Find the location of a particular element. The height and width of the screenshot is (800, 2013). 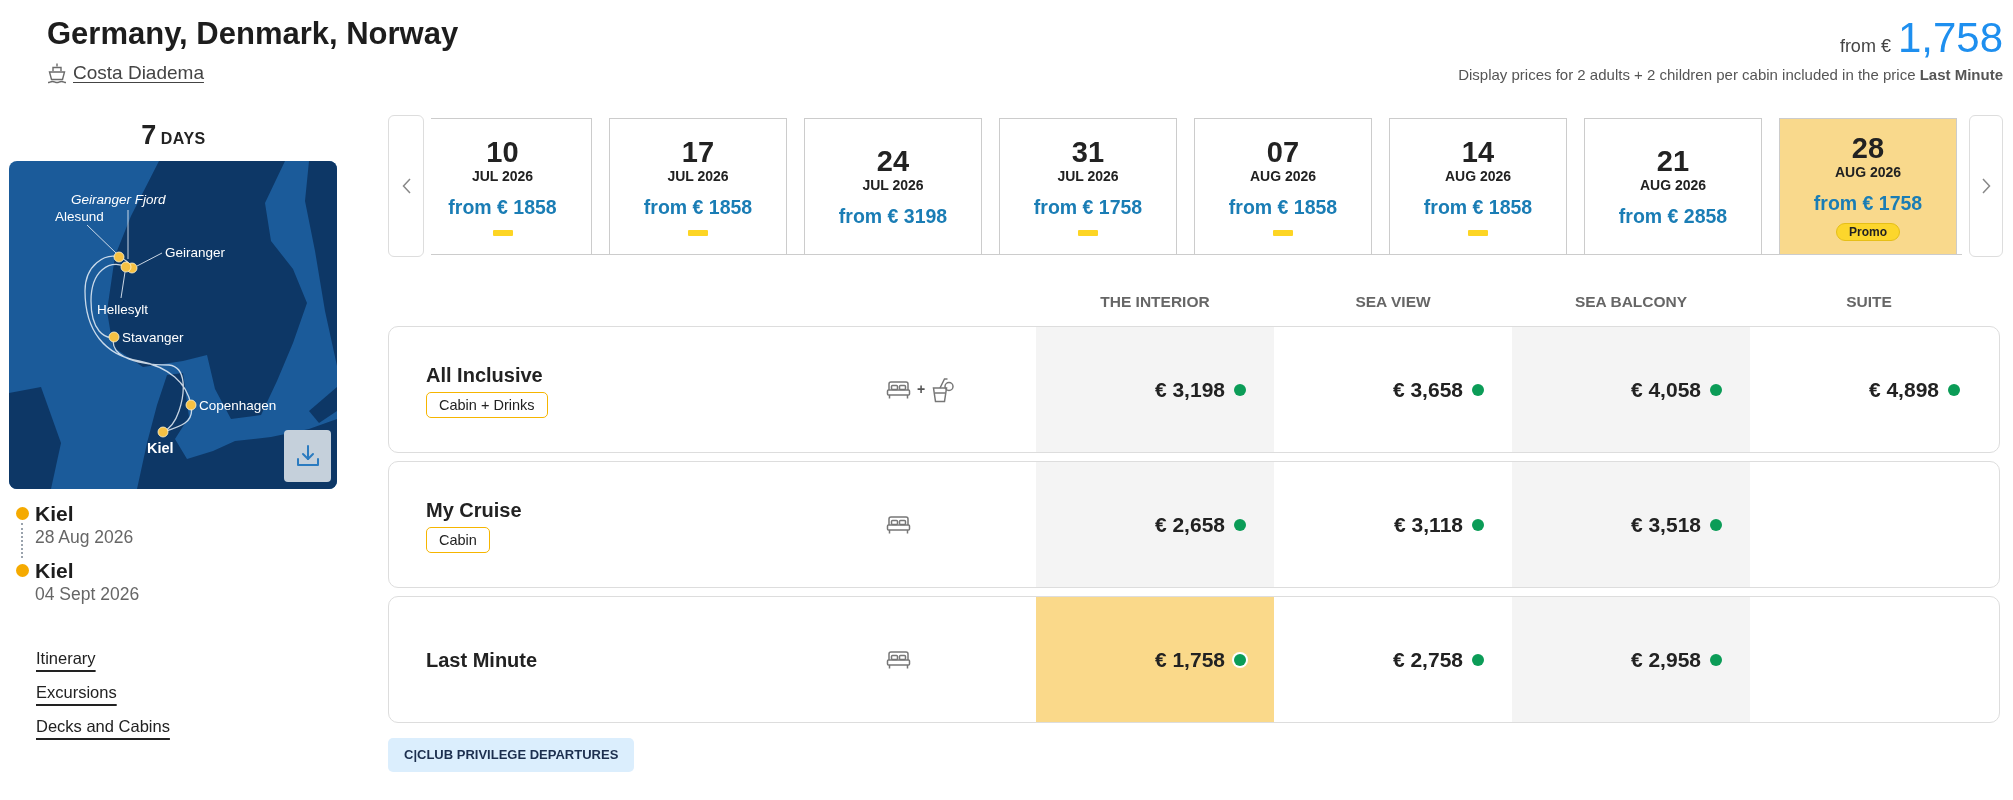

price-prefix: from € is located at coordinates (1865, 46).